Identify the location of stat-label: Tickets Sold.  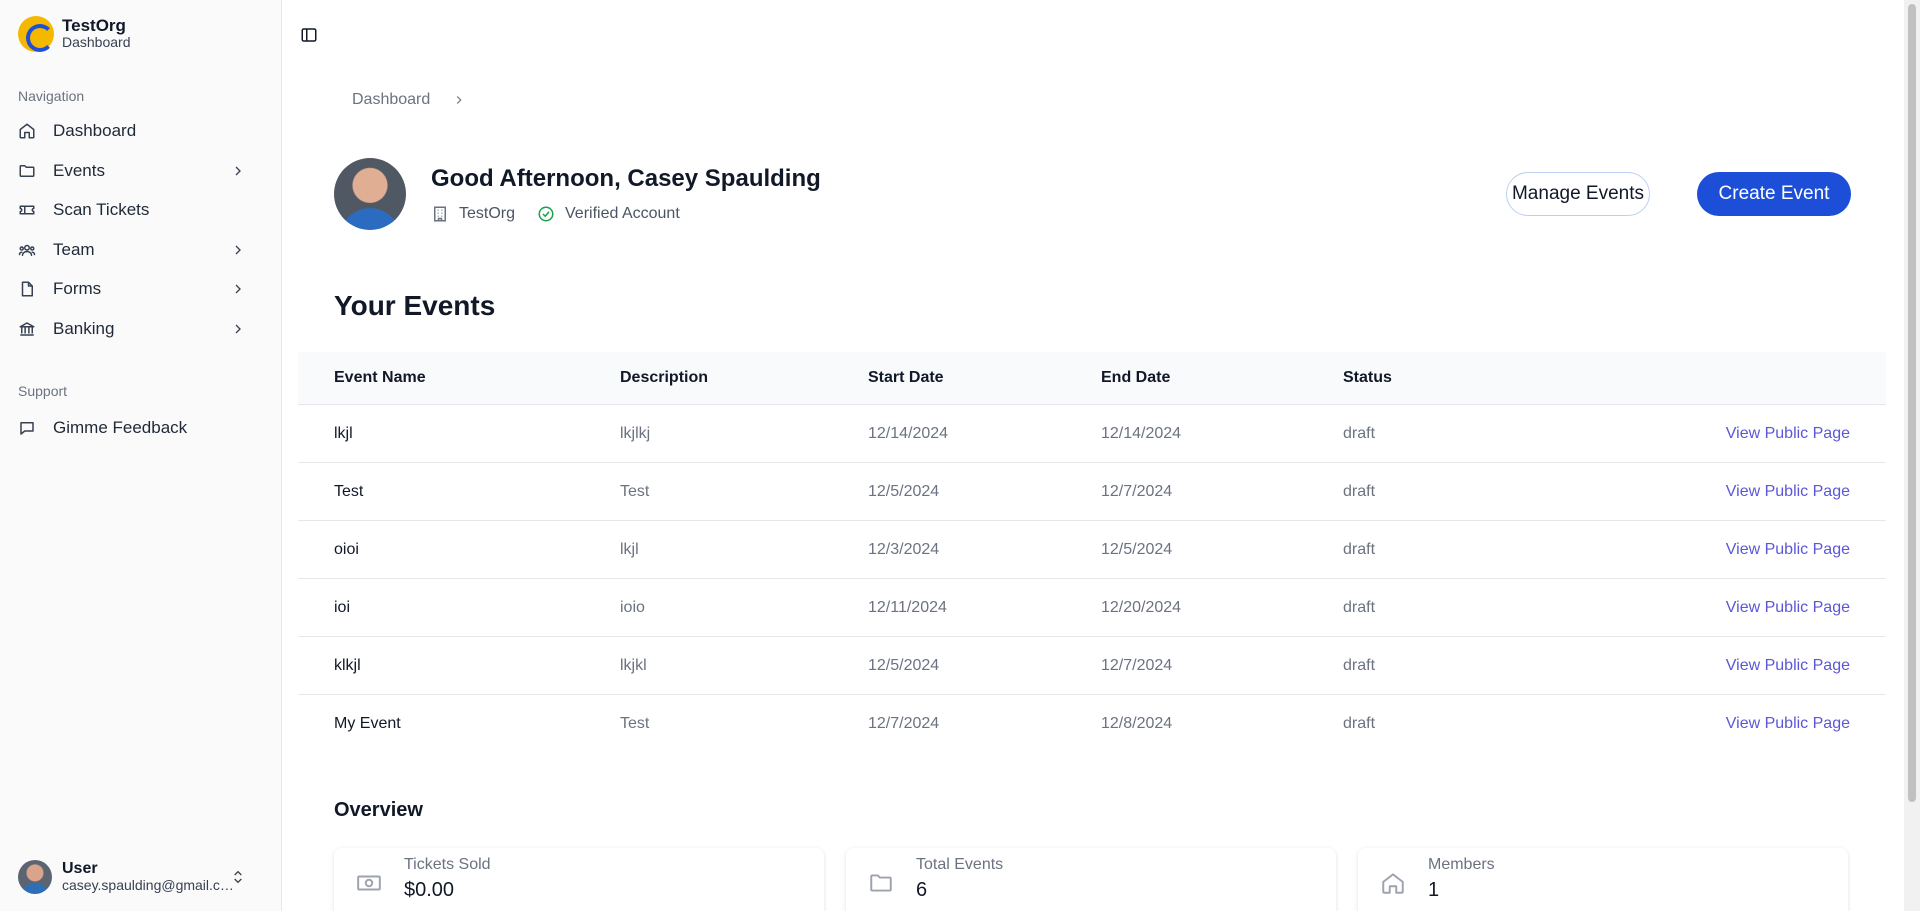
(447, 864).